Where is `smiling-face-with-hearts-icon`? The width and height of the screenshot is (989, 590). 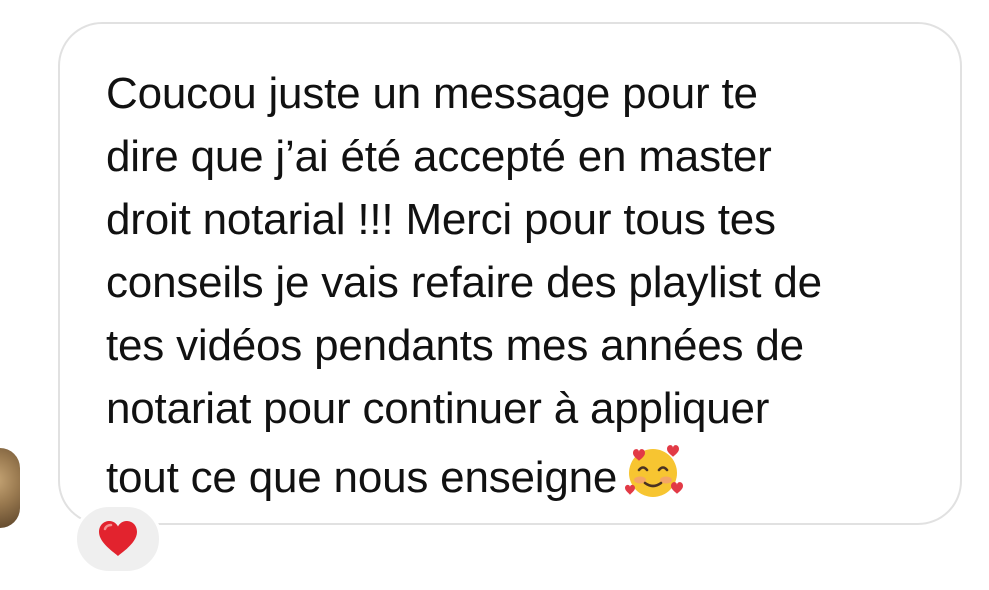
smiling-face-with-hearts-icon is located at coordinates (654, 471).